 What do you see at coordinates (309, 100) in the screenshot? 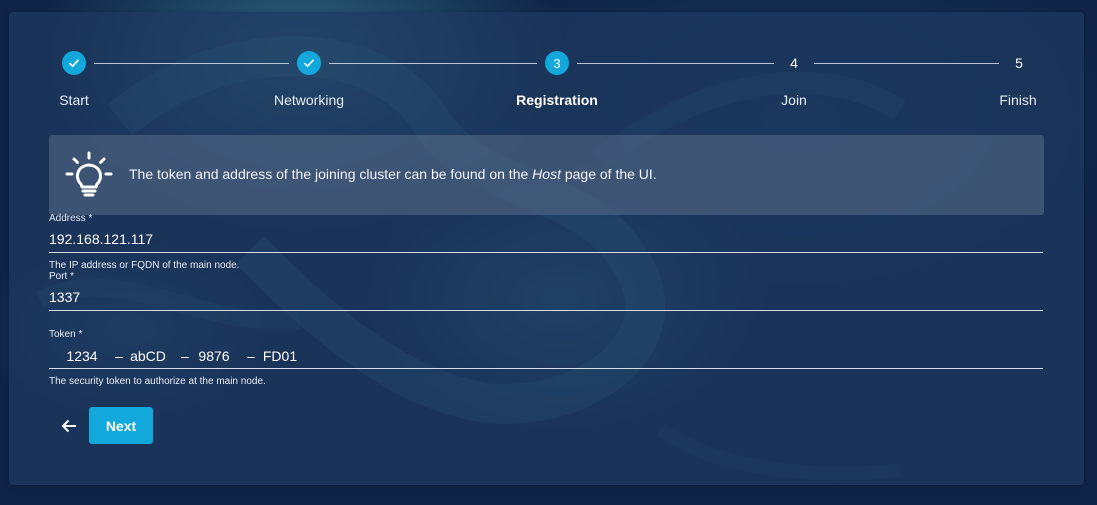
I see `step-networking-label: Networking` at bounding box center [309, 100].